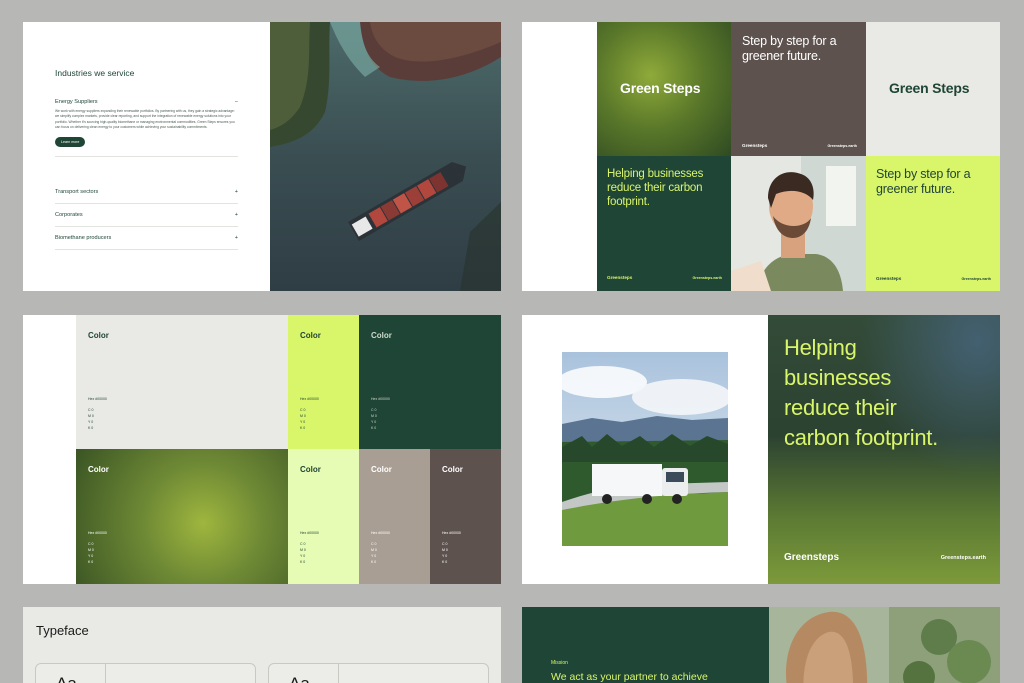 This screenshot has width=1024, height=683. Describe the element at coordinates (146, 192) in the screenshot. I see `accordion-item-transport: Transport sectors +` at that location.